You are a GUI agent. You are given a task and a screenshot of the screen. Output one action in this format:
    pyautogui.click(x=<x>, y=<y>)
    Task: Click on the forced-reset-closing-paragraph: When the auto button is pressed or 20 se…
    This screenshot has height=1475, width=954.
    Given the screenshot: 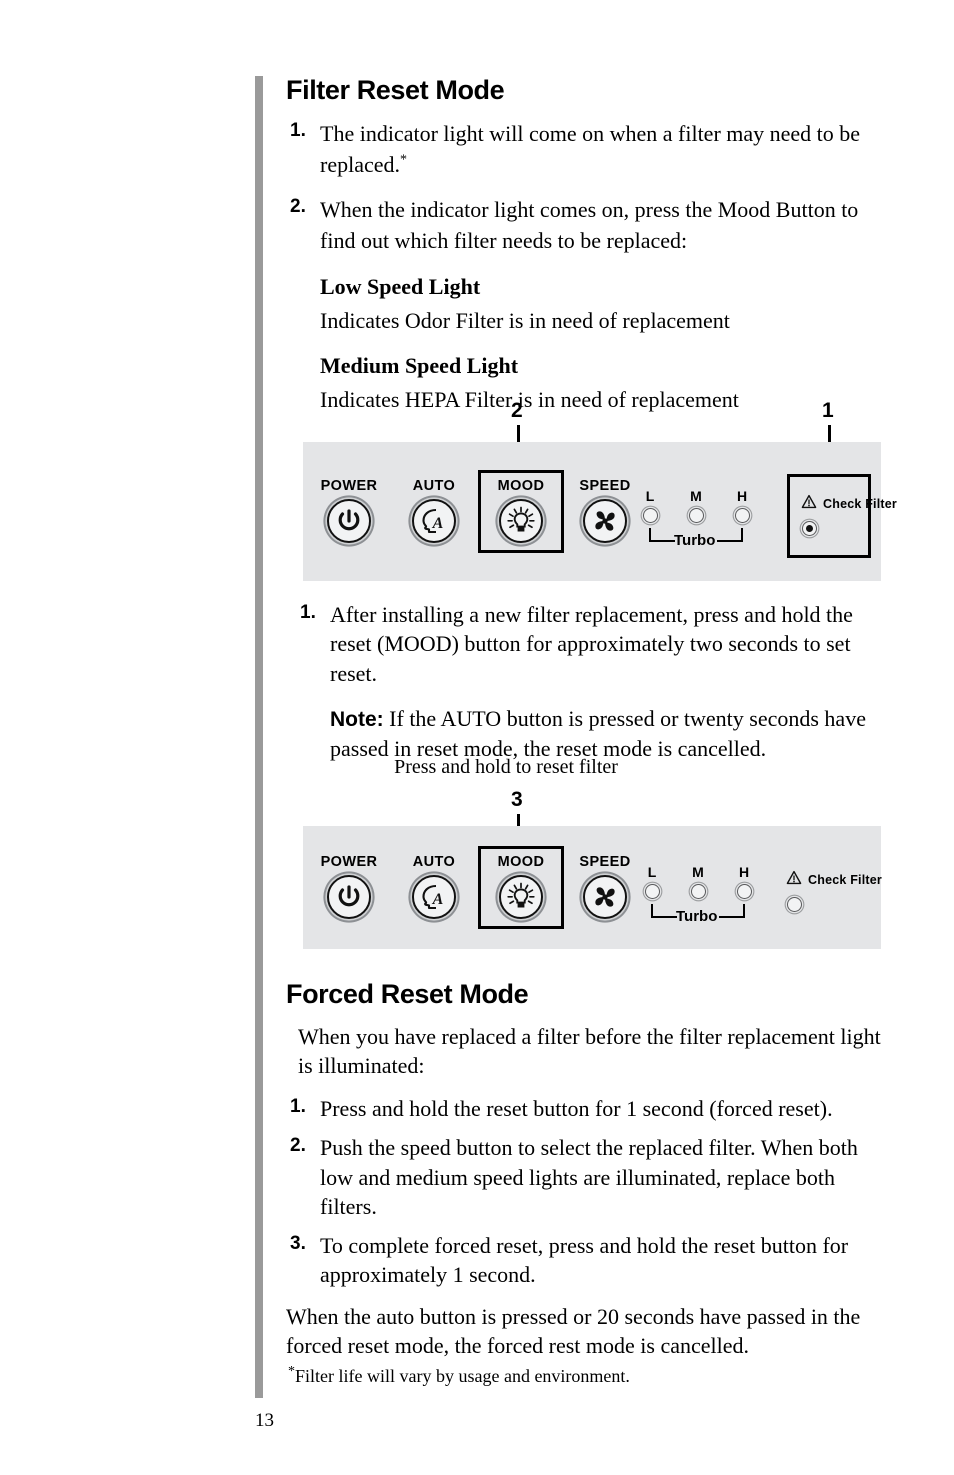 What is the action you would take?
    pyautogui.click(x=573, y=1330)
    